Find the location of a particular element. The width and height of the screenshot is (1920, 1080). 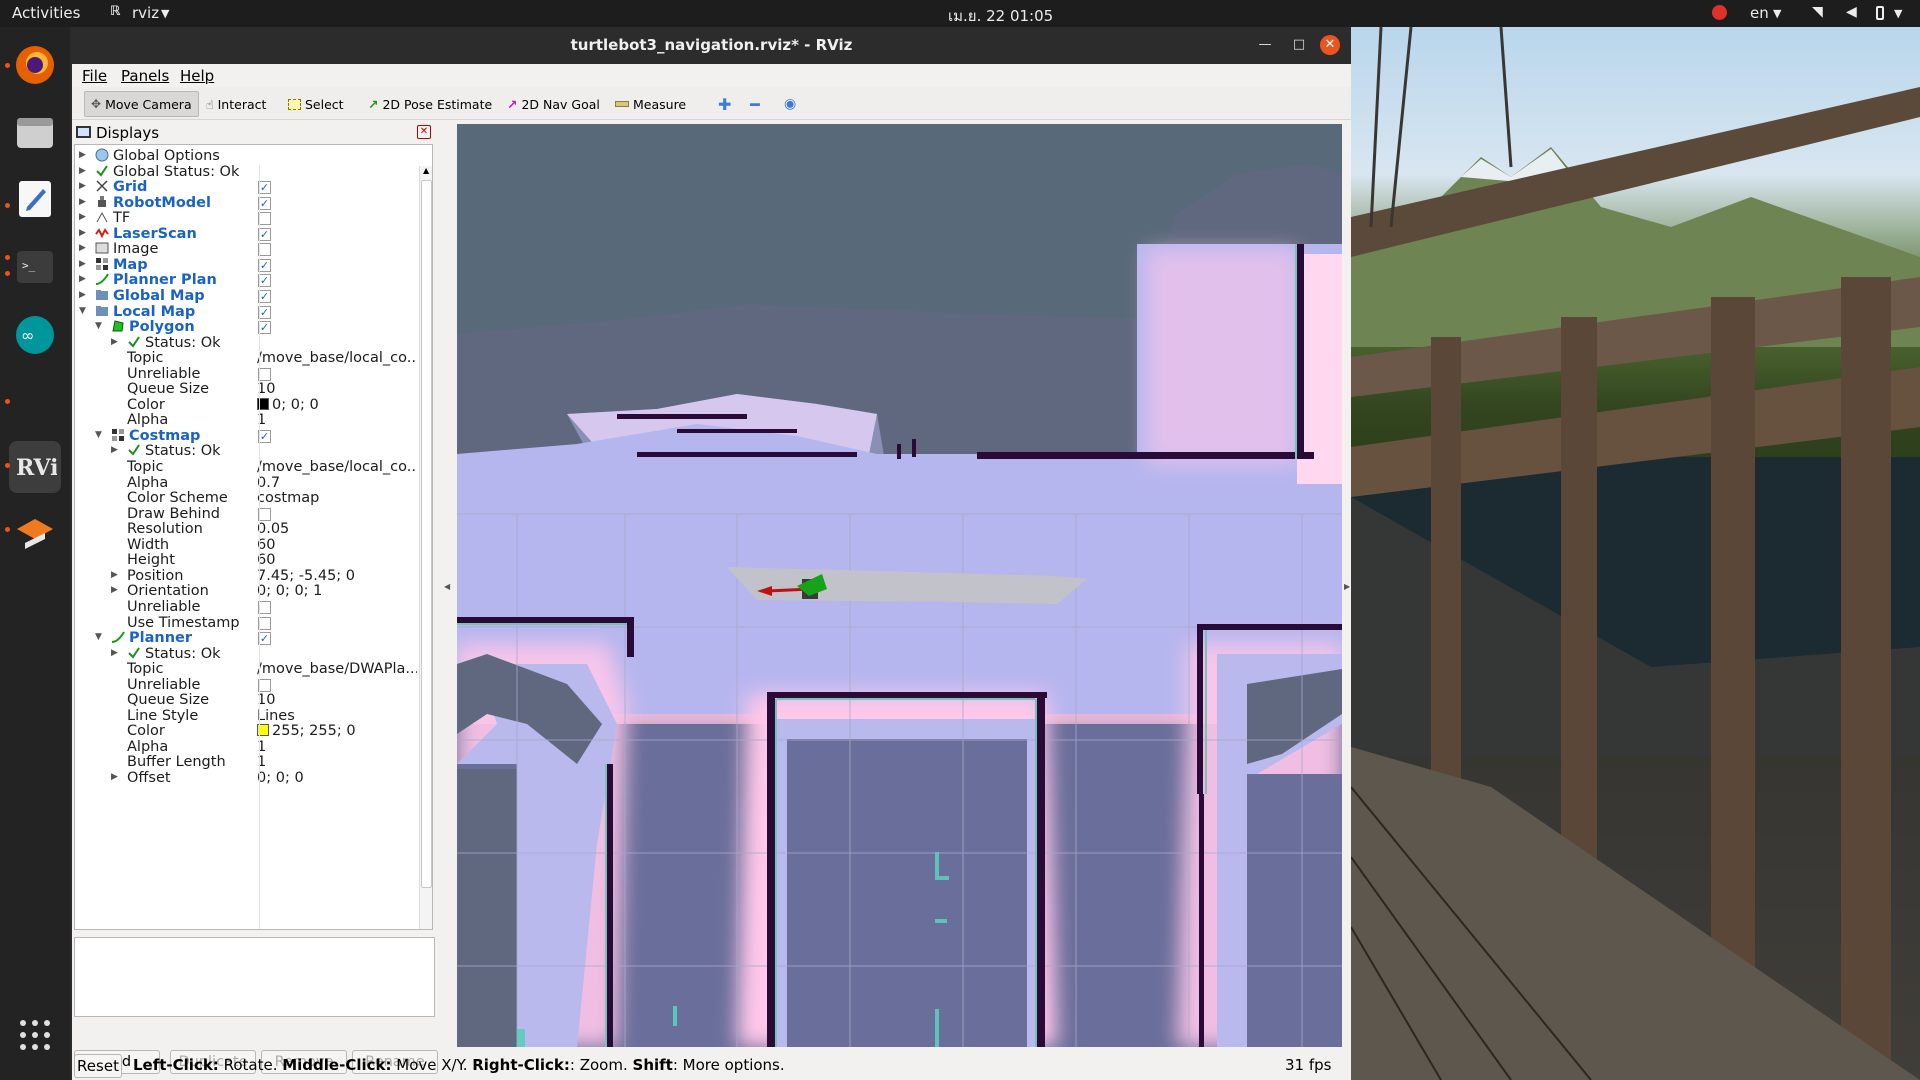

clock: เม.ย. 22 01:05 is located at coordinates (1000, 16).